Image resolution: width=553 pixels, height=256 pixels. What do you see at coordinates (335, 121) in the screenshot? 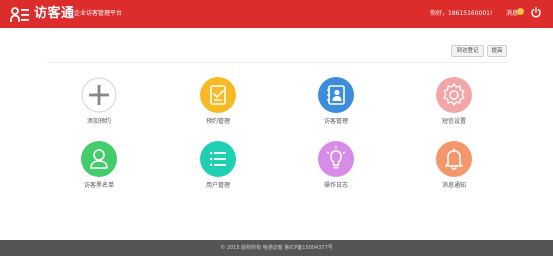
I see `tile-label: 访客管理` at bounding box center [335, 121].